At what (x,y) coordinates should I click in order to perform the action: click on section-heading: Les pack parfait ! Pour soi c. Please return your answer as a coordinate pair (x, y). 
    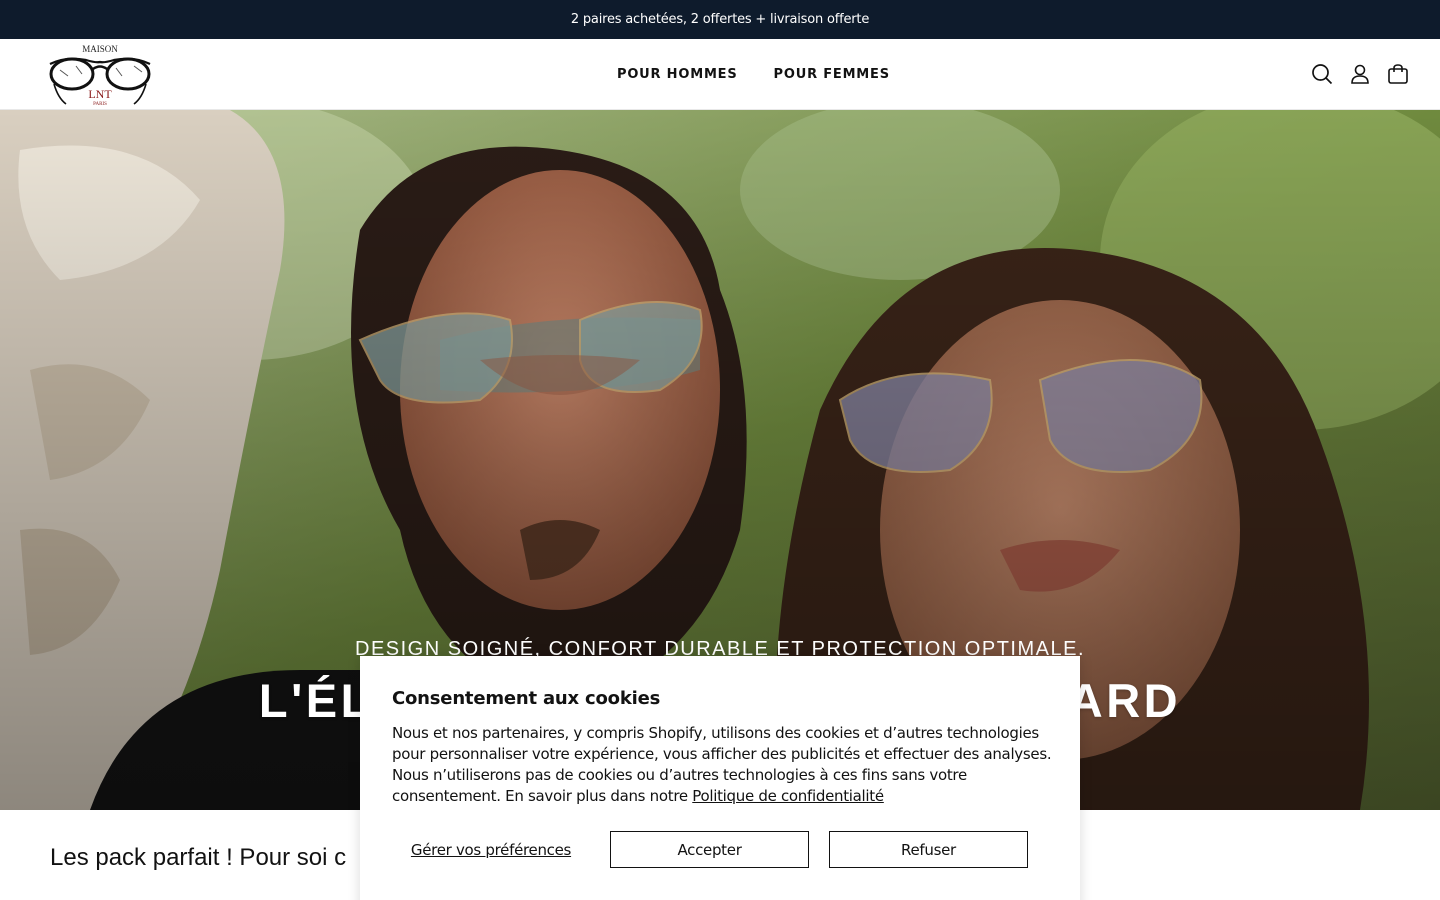
    Looking at the image, I should click on (198, 857).